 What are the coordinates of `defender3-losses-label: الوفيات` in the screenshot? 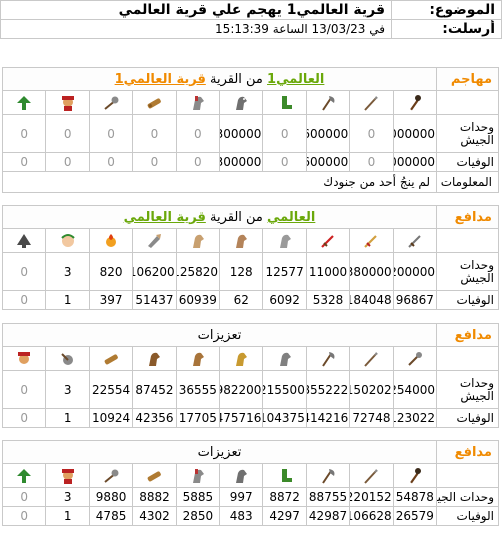 It's located at (467, 516).